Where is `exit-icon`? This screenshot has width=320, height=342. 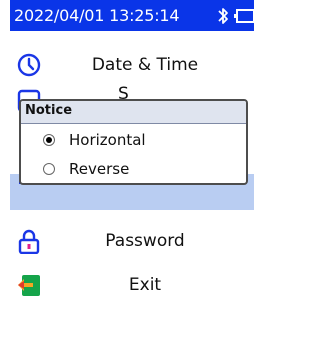 exit-icon is located at coordinates (29, 285).